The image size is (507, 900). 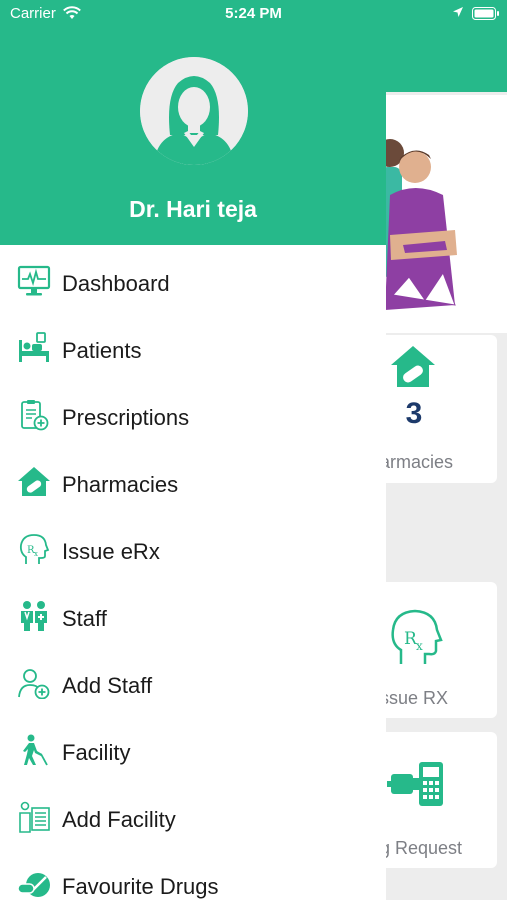 What do you see at coordinates (193, 482) in the screenshot?
I see `menu-item-pharmacies: Pharmacies` at bounding box center [193, 482].